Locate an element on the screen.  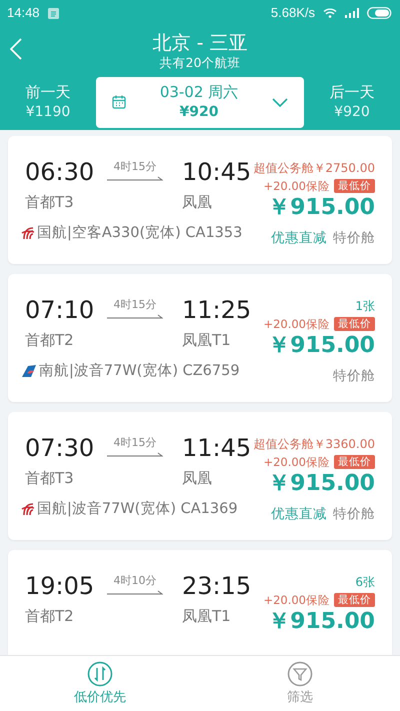
network-speed: 5.68K/s is located at coordinates (292, 13).